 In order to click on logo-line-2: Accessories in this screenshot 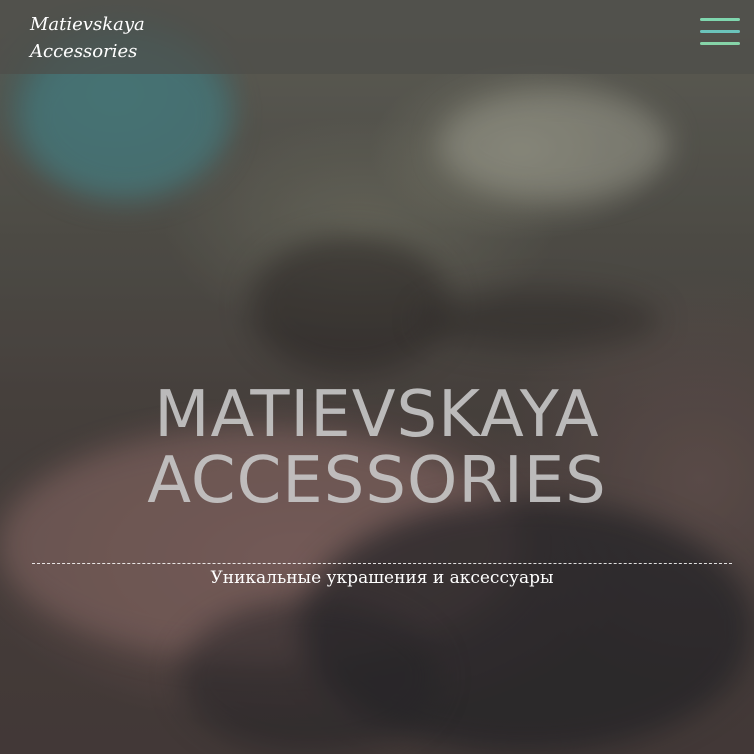, I will do `click(84, 51)`.